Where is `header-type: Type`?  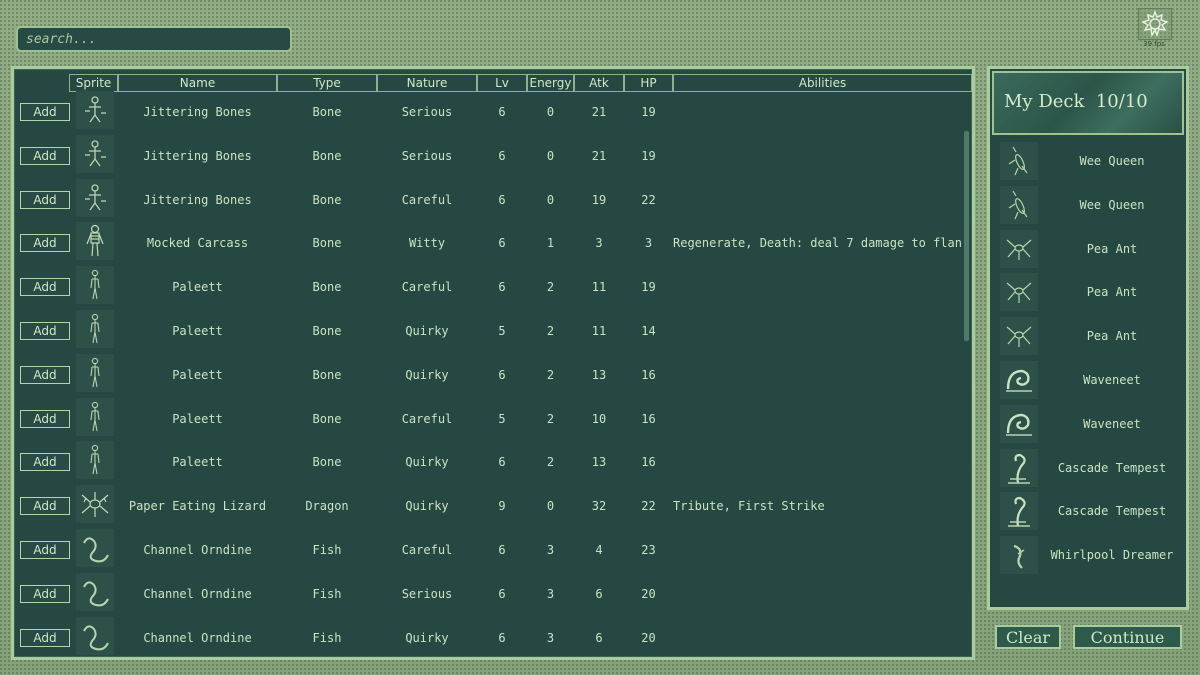 header-type: Type is located at coordinates (327, 83).